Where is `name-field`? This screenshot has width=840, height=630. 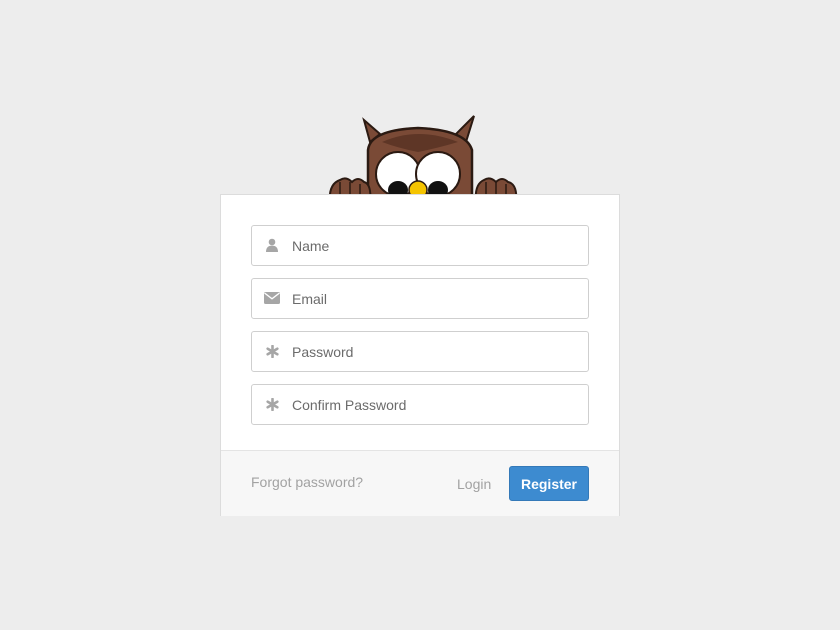
name-field is located at coordinates (420, 245).